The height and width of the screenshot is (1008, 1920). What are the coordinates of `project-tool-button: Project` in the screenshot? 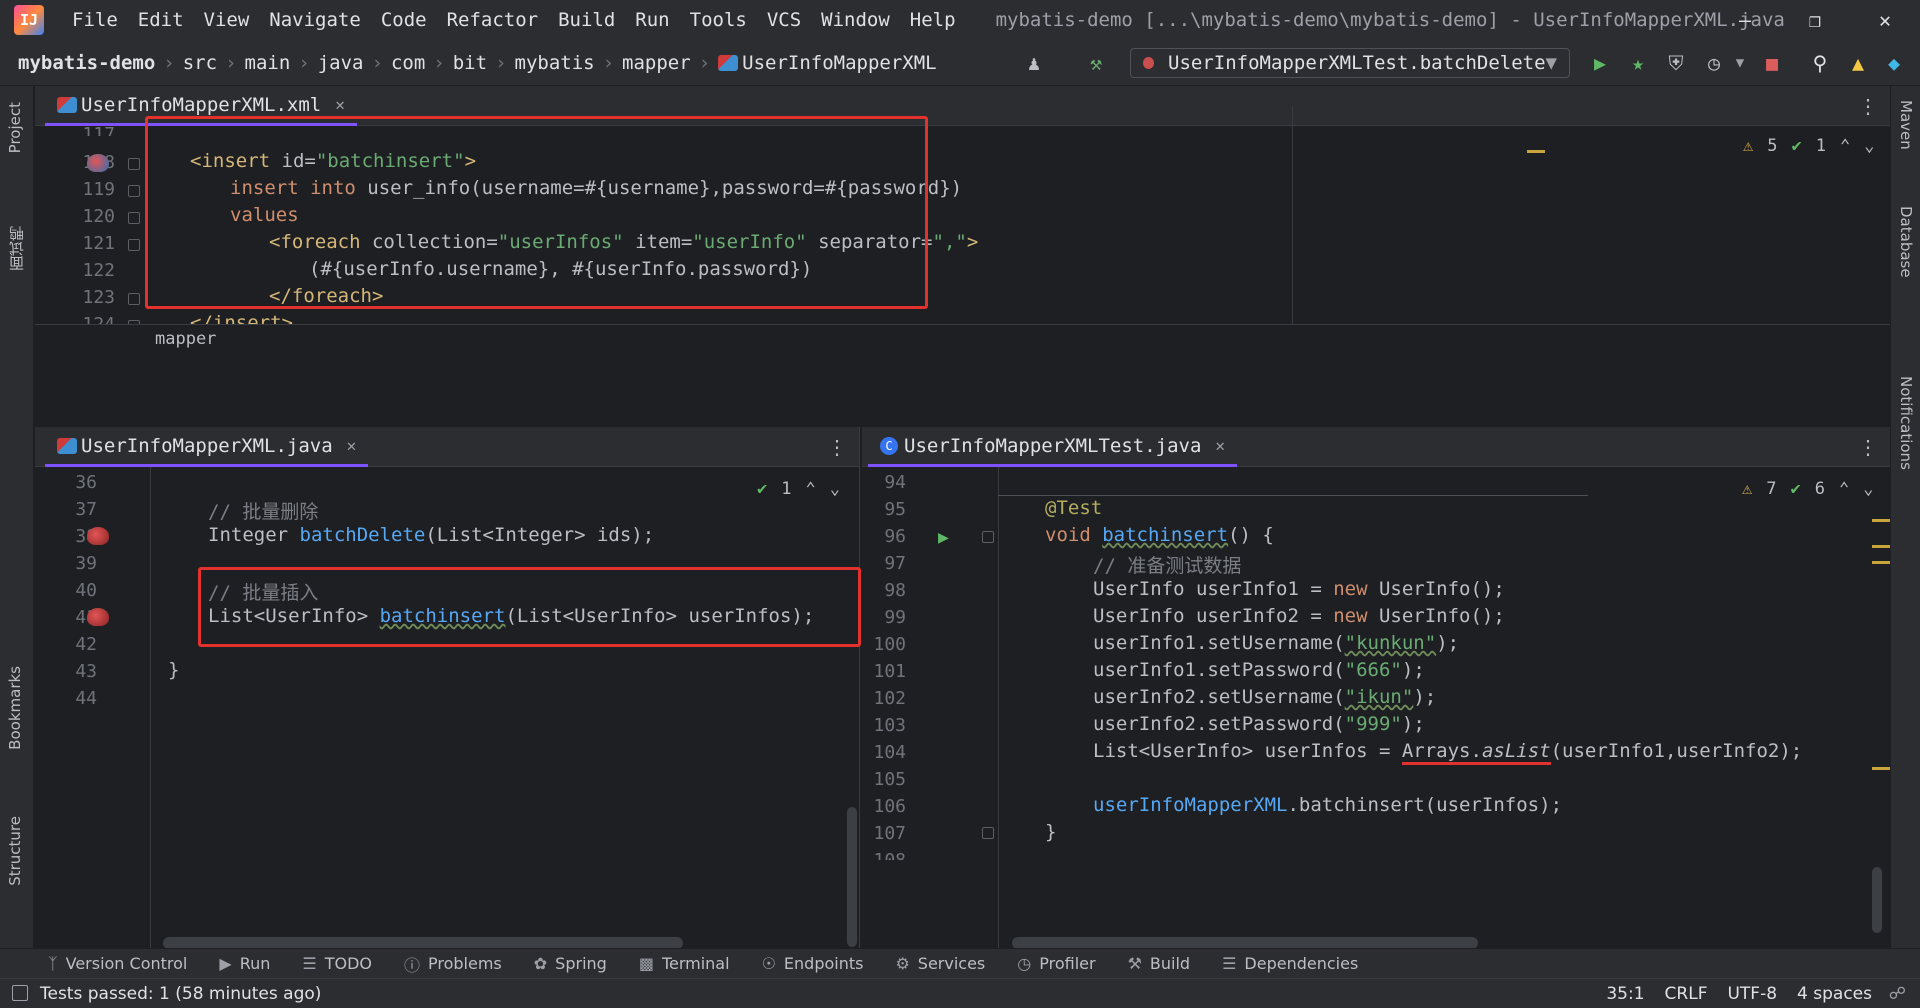 It's located at (15, 127).